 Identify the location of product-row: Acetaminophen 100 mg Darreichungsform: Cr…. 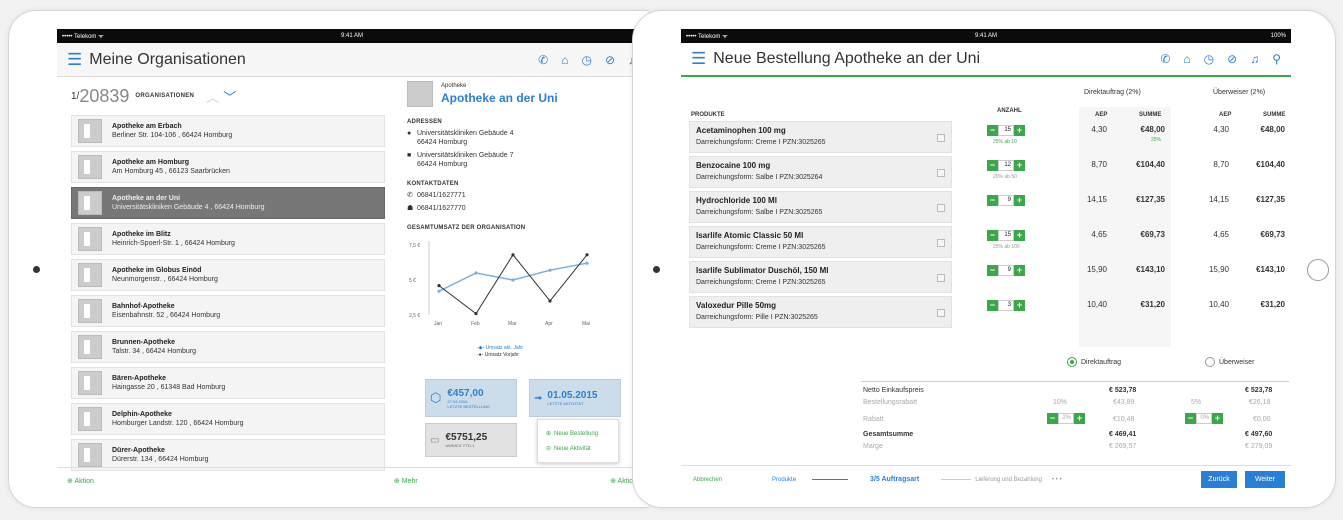
(820, 137).